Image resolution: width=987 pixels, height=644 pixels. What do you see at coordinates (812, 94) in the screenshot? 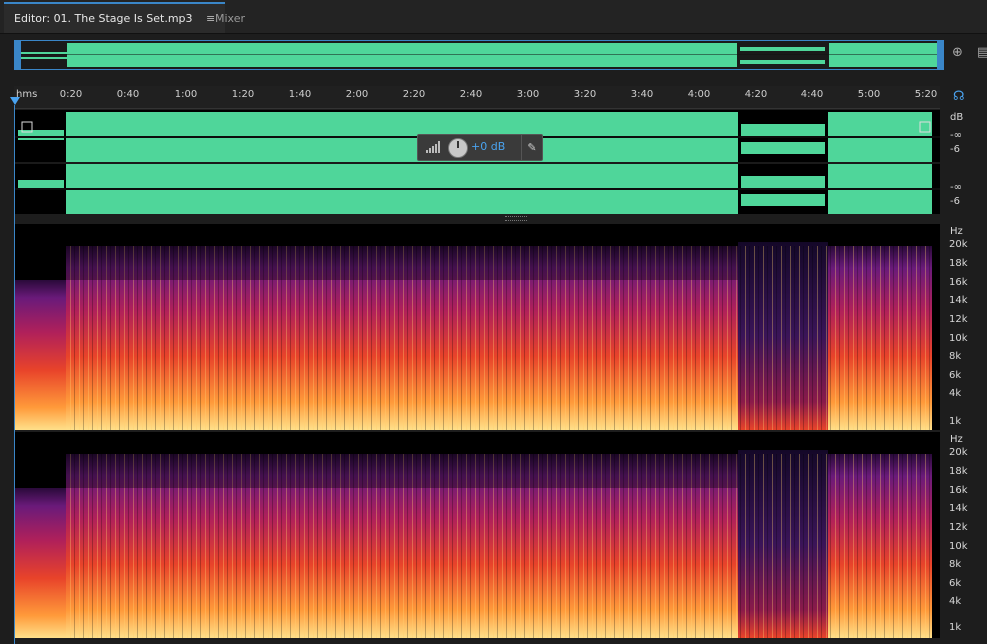
I see `ruler-tick: 4:40` at bounding box center [812, 94].